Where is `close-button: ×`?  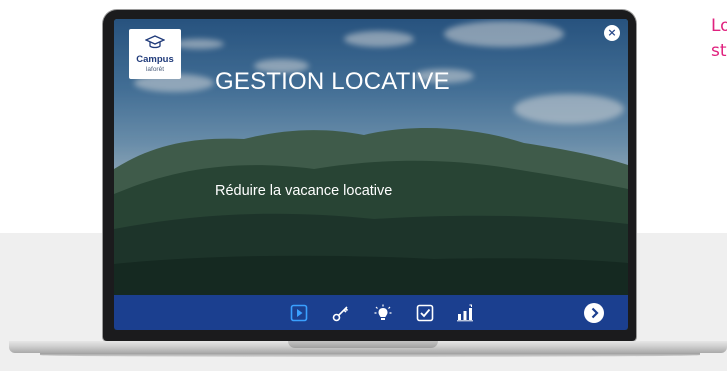 close-button: × is located at coordinates (612, 33).